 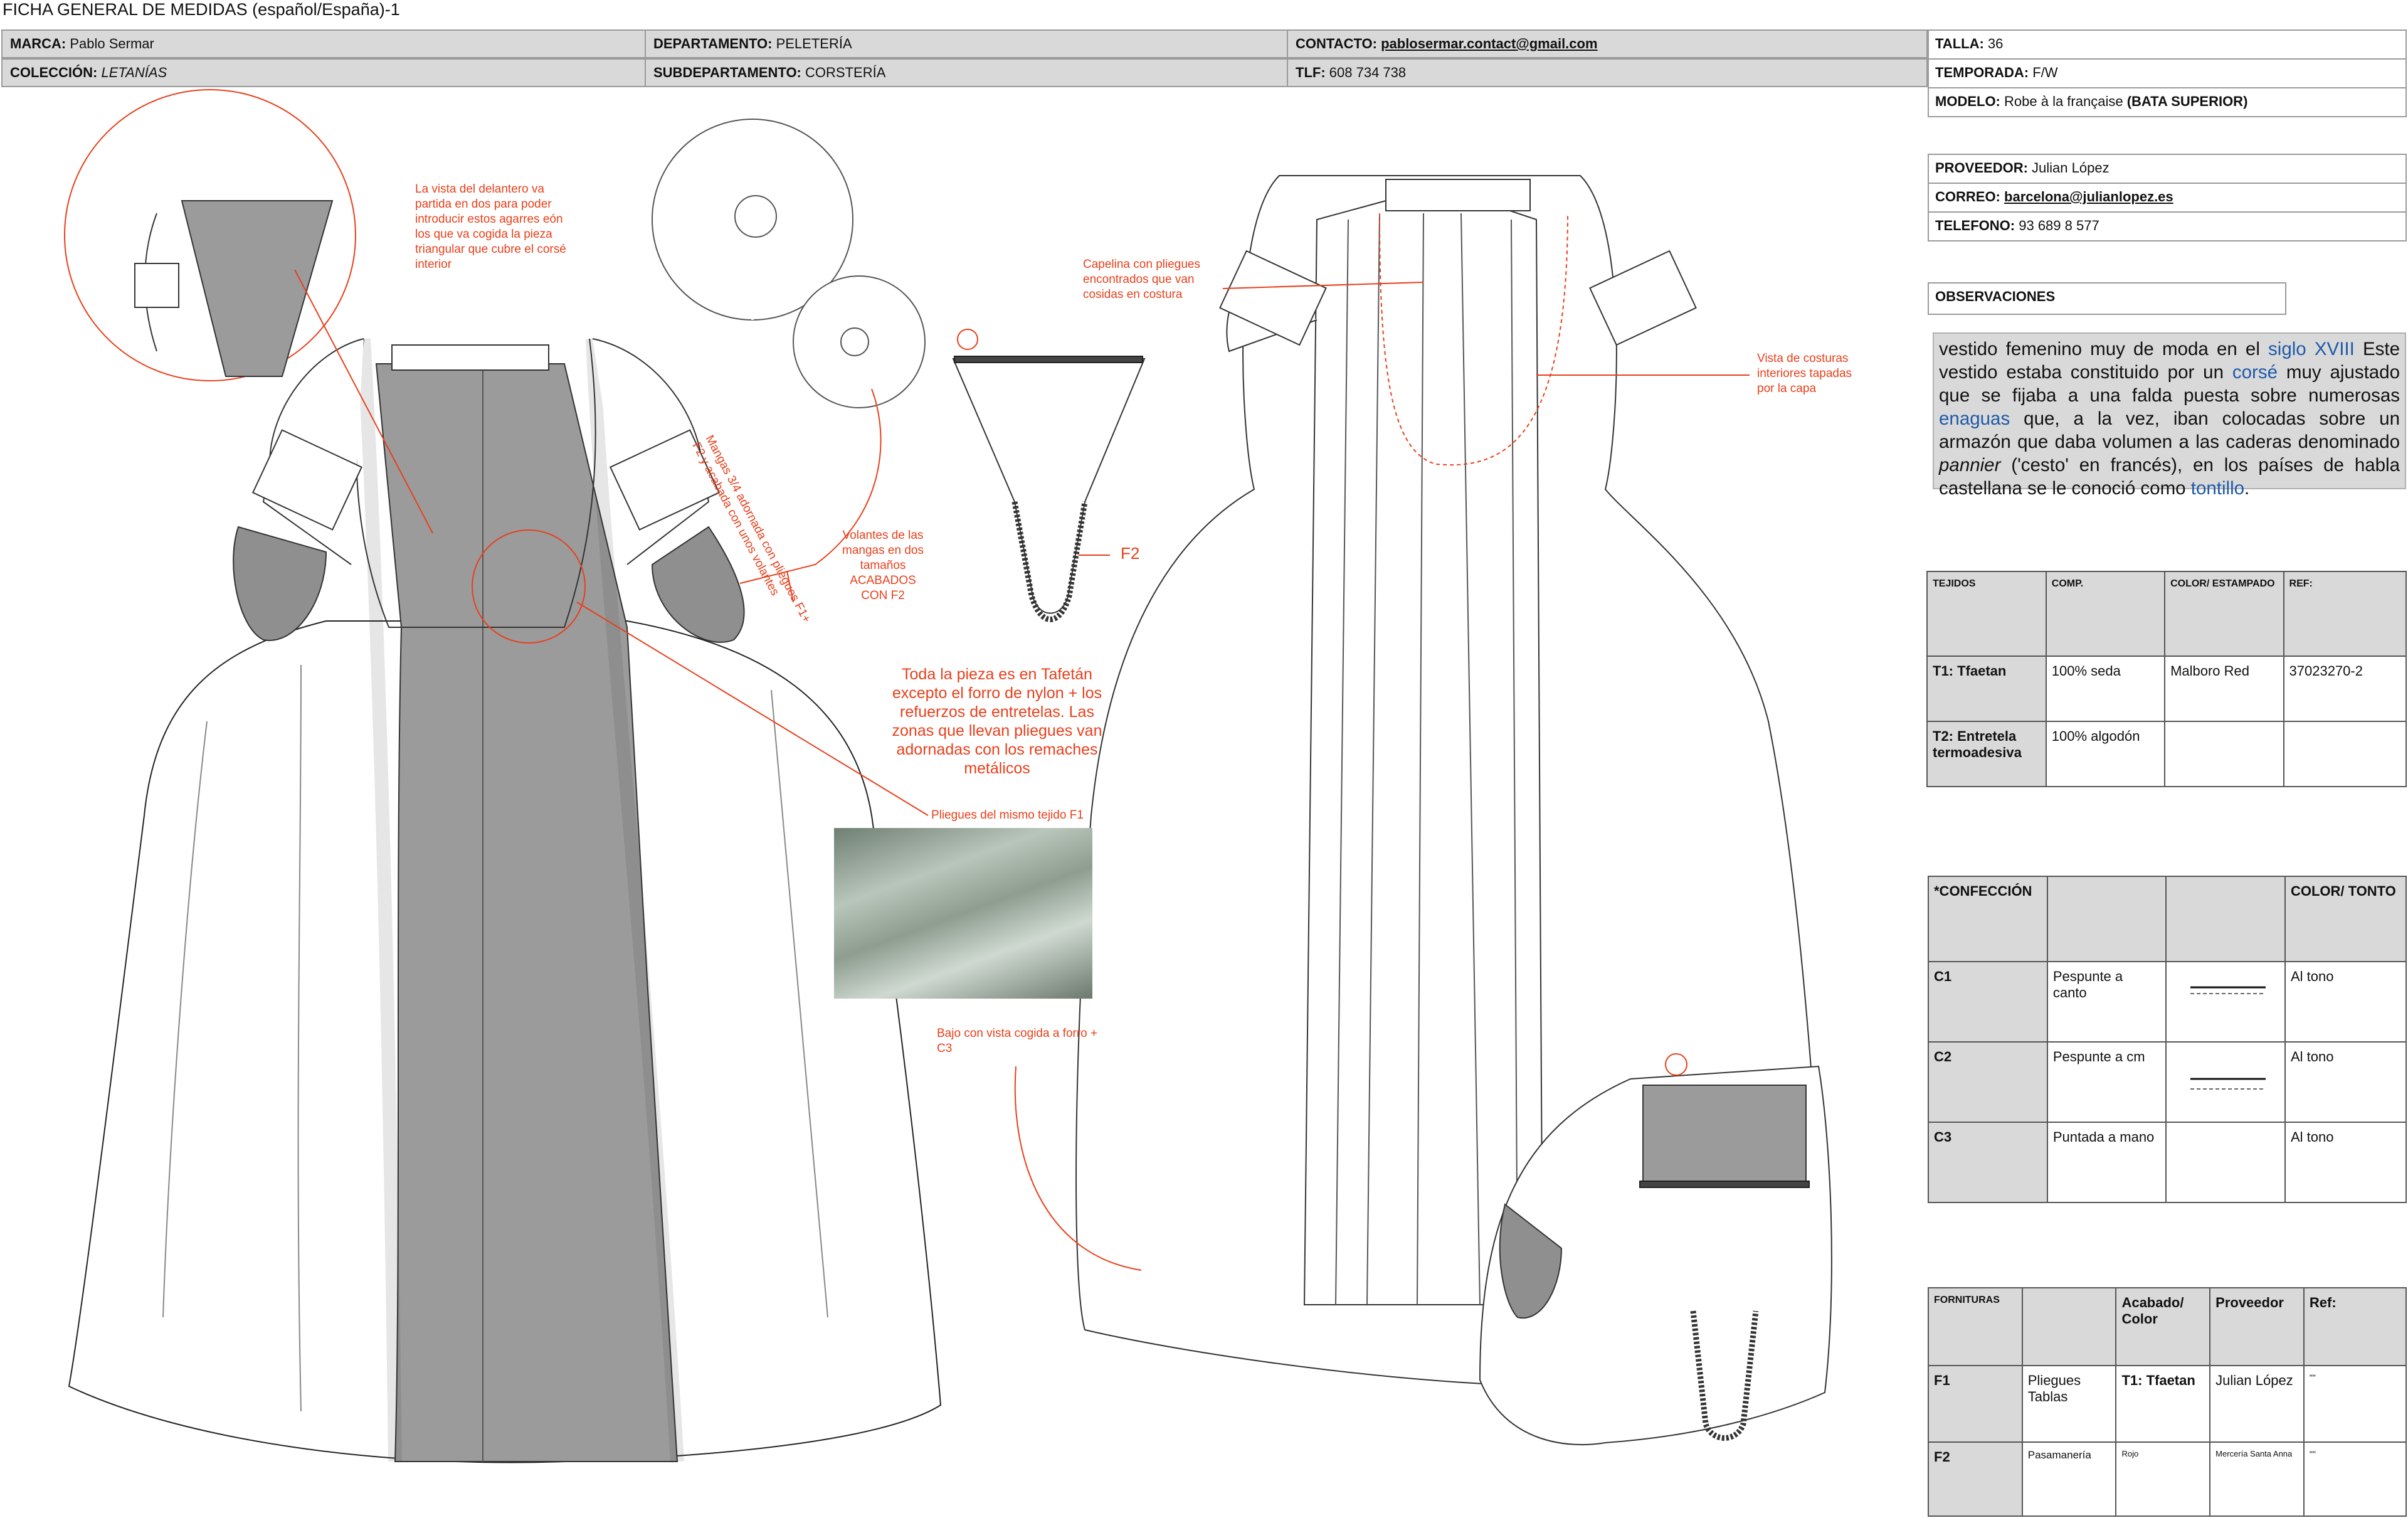 What do you see at coordinates (2107, 298) in the screenshot?
I see `observaciones-label: OBSERVACIONES` at bounding box center [2107, 298].